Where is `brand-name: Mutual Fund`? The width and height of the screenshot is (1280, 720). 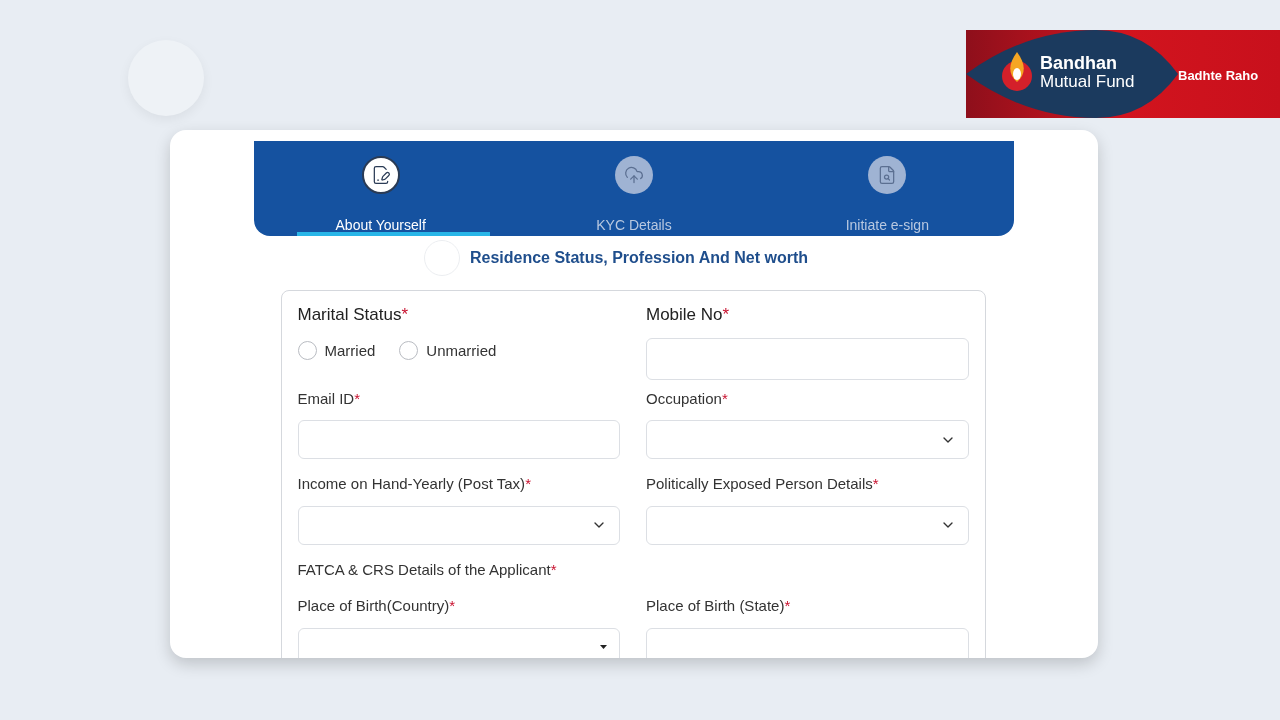
brand-name: Mutual Fund is located at coordinates (1087, 82).